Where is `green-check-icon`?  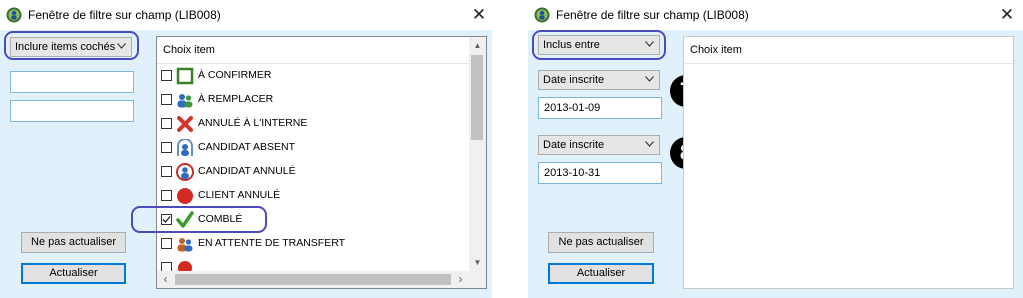 green-check-icon is located at coordinates (185, 219).